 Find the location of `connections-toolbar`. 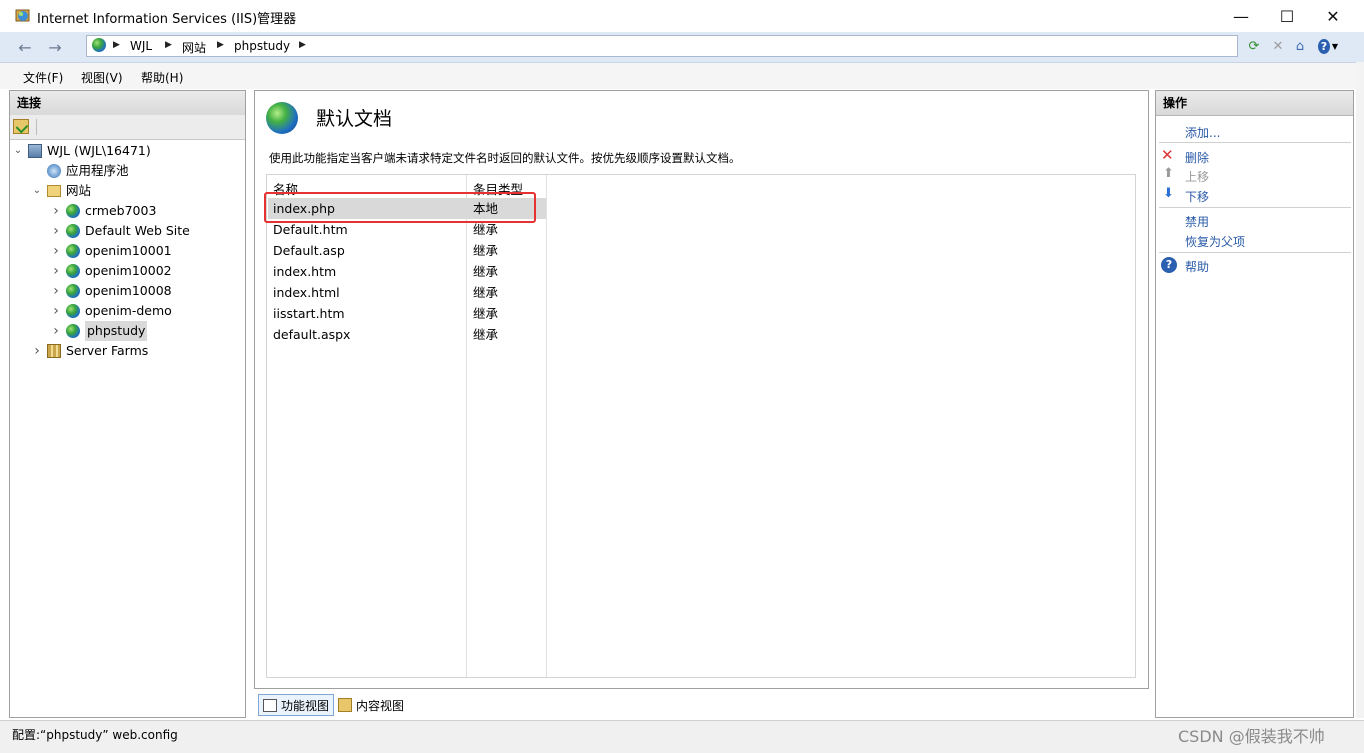

connections-toolbar is located at coordinates (127, 127).